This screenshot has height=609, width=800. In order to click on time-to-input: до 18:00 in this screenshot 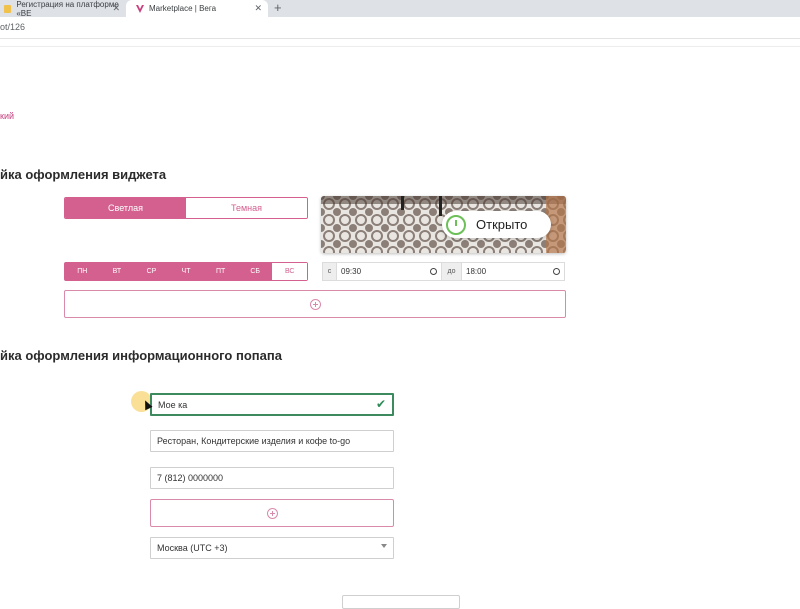, I will do `click(503, 271)`.